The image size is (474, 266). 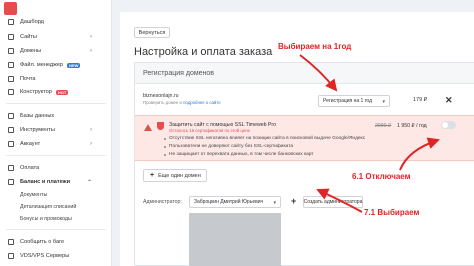 What do you see at coordinates (56, 130) in the screenshot?
I see `sidebar-item-tools: Инструменты ›` at bounding box center [56, 130].